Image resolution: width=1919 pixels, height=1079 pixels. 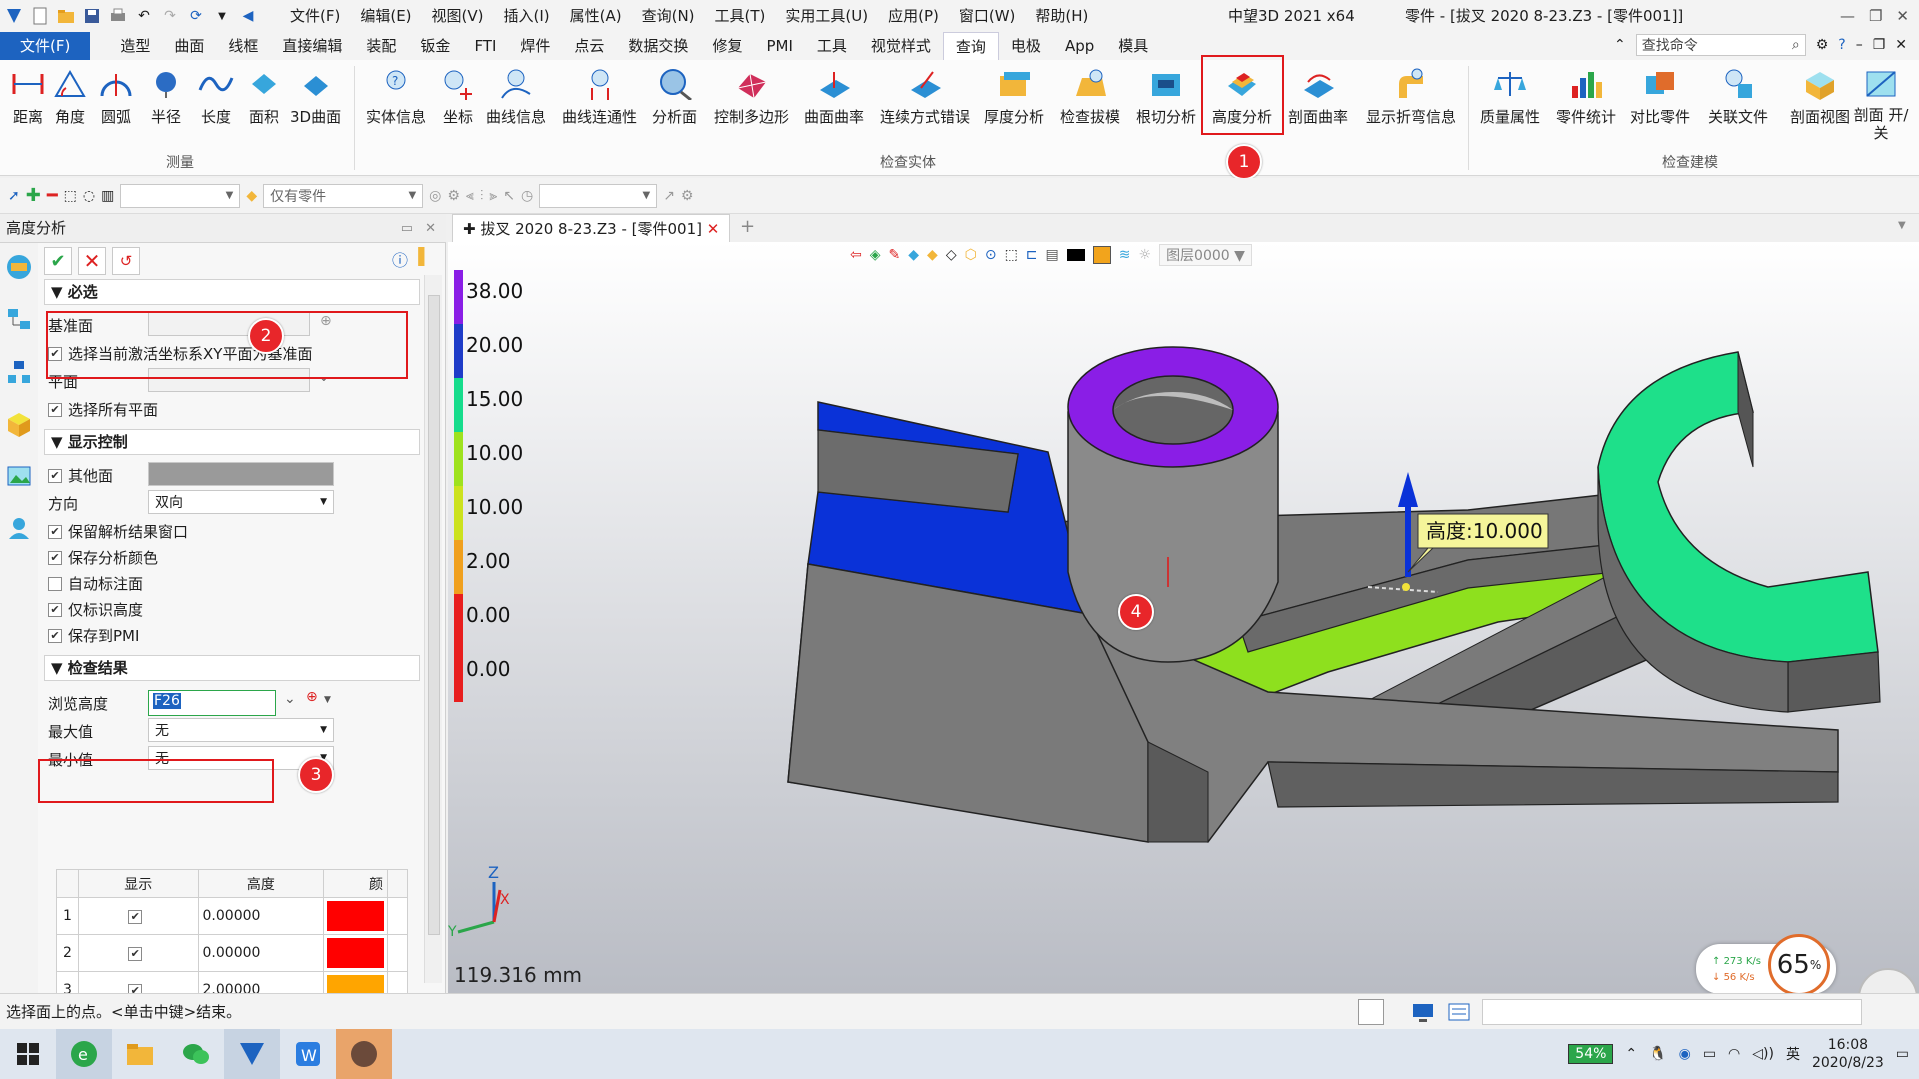 What do you see at coordinates (308, 1054) in the screenshot?
I see `writer-app: W` at bounding box center [308, 1054].